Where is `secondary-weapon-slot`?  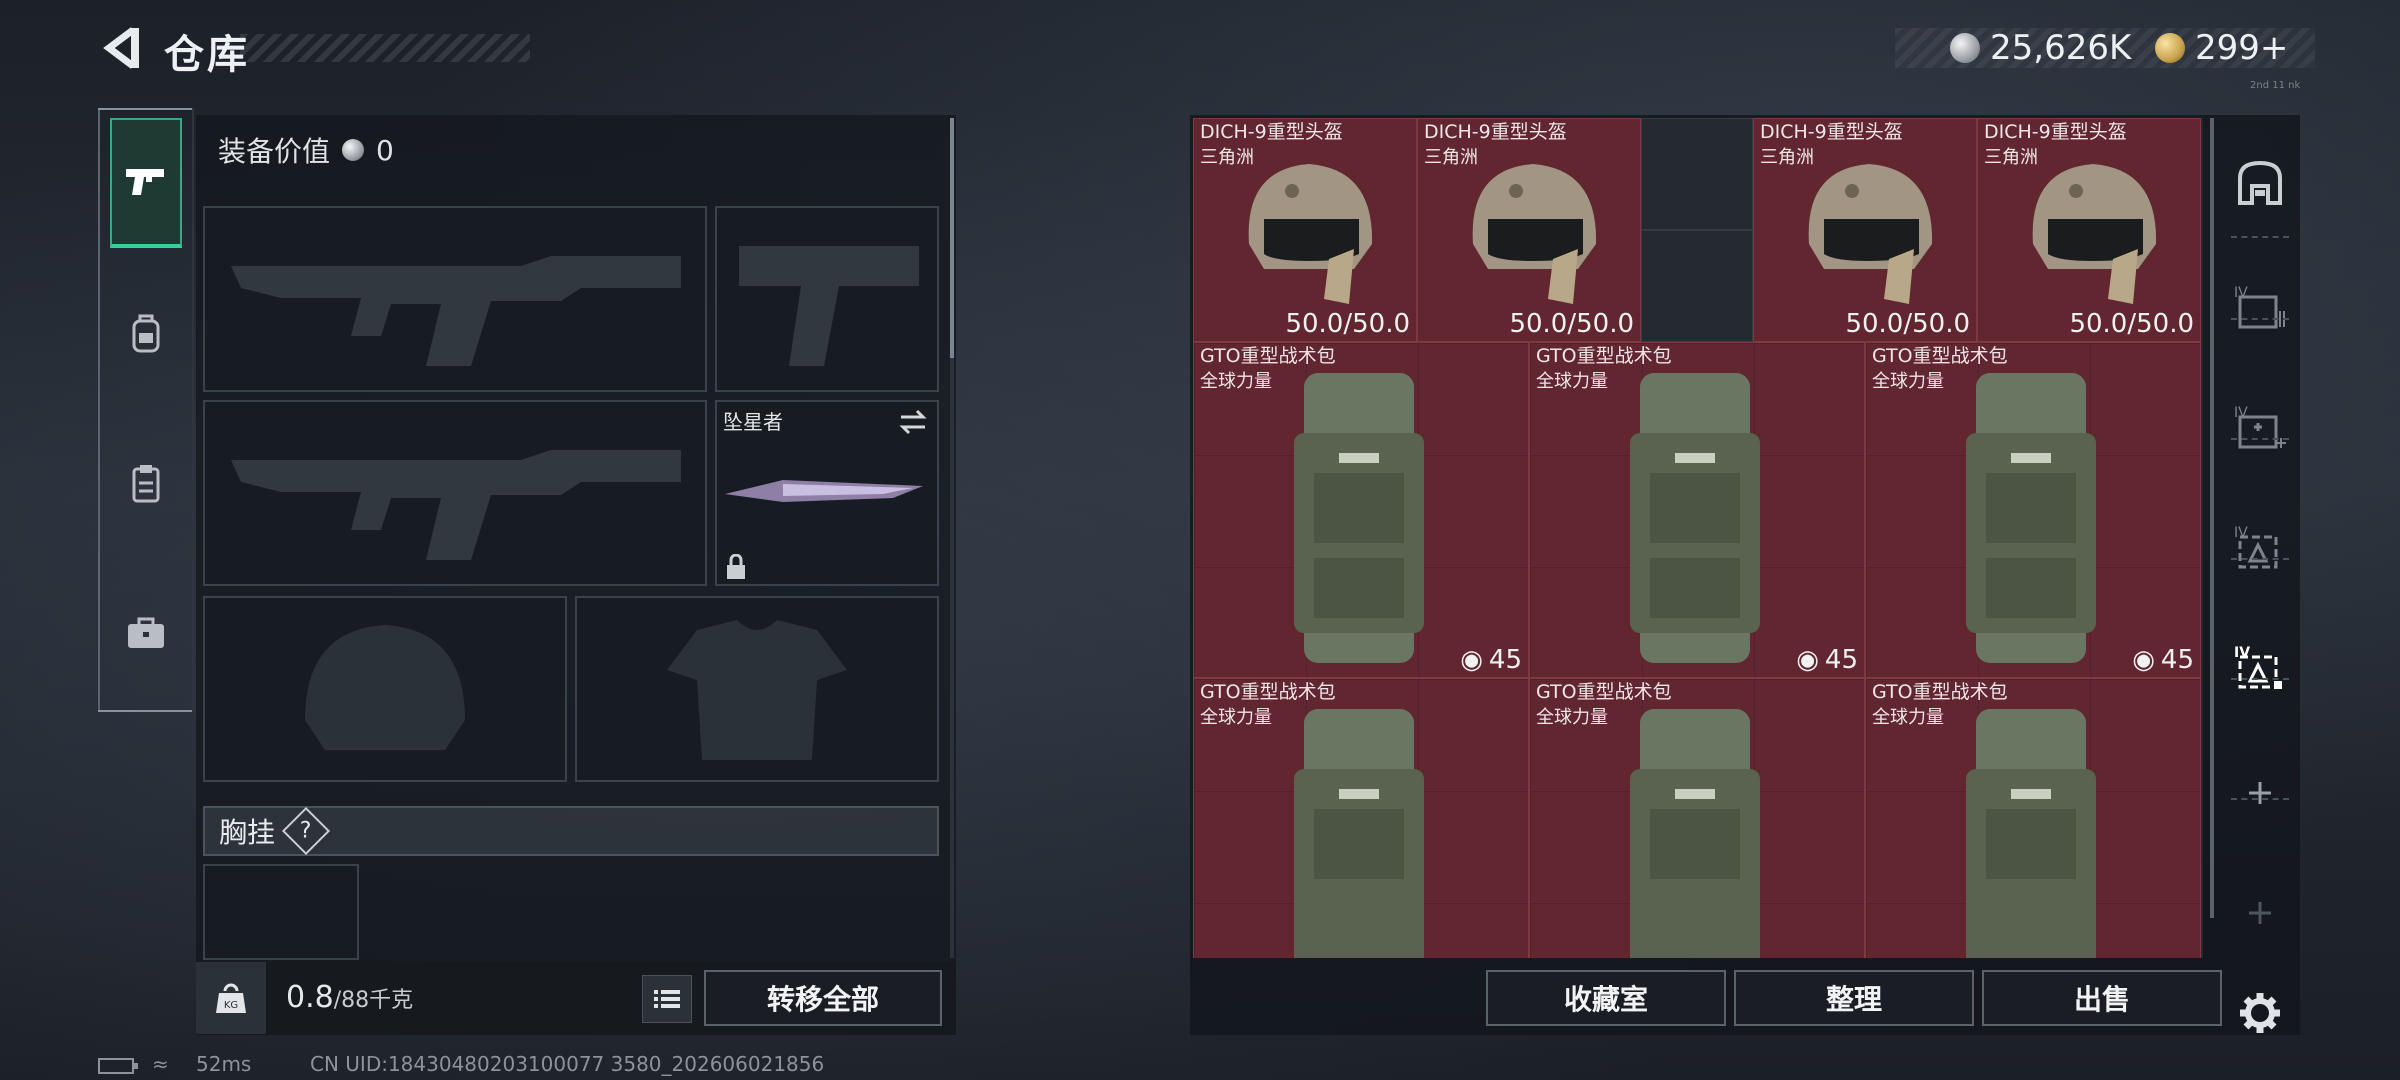
secondary-weapon-slot is located at coordinates (455, 493).